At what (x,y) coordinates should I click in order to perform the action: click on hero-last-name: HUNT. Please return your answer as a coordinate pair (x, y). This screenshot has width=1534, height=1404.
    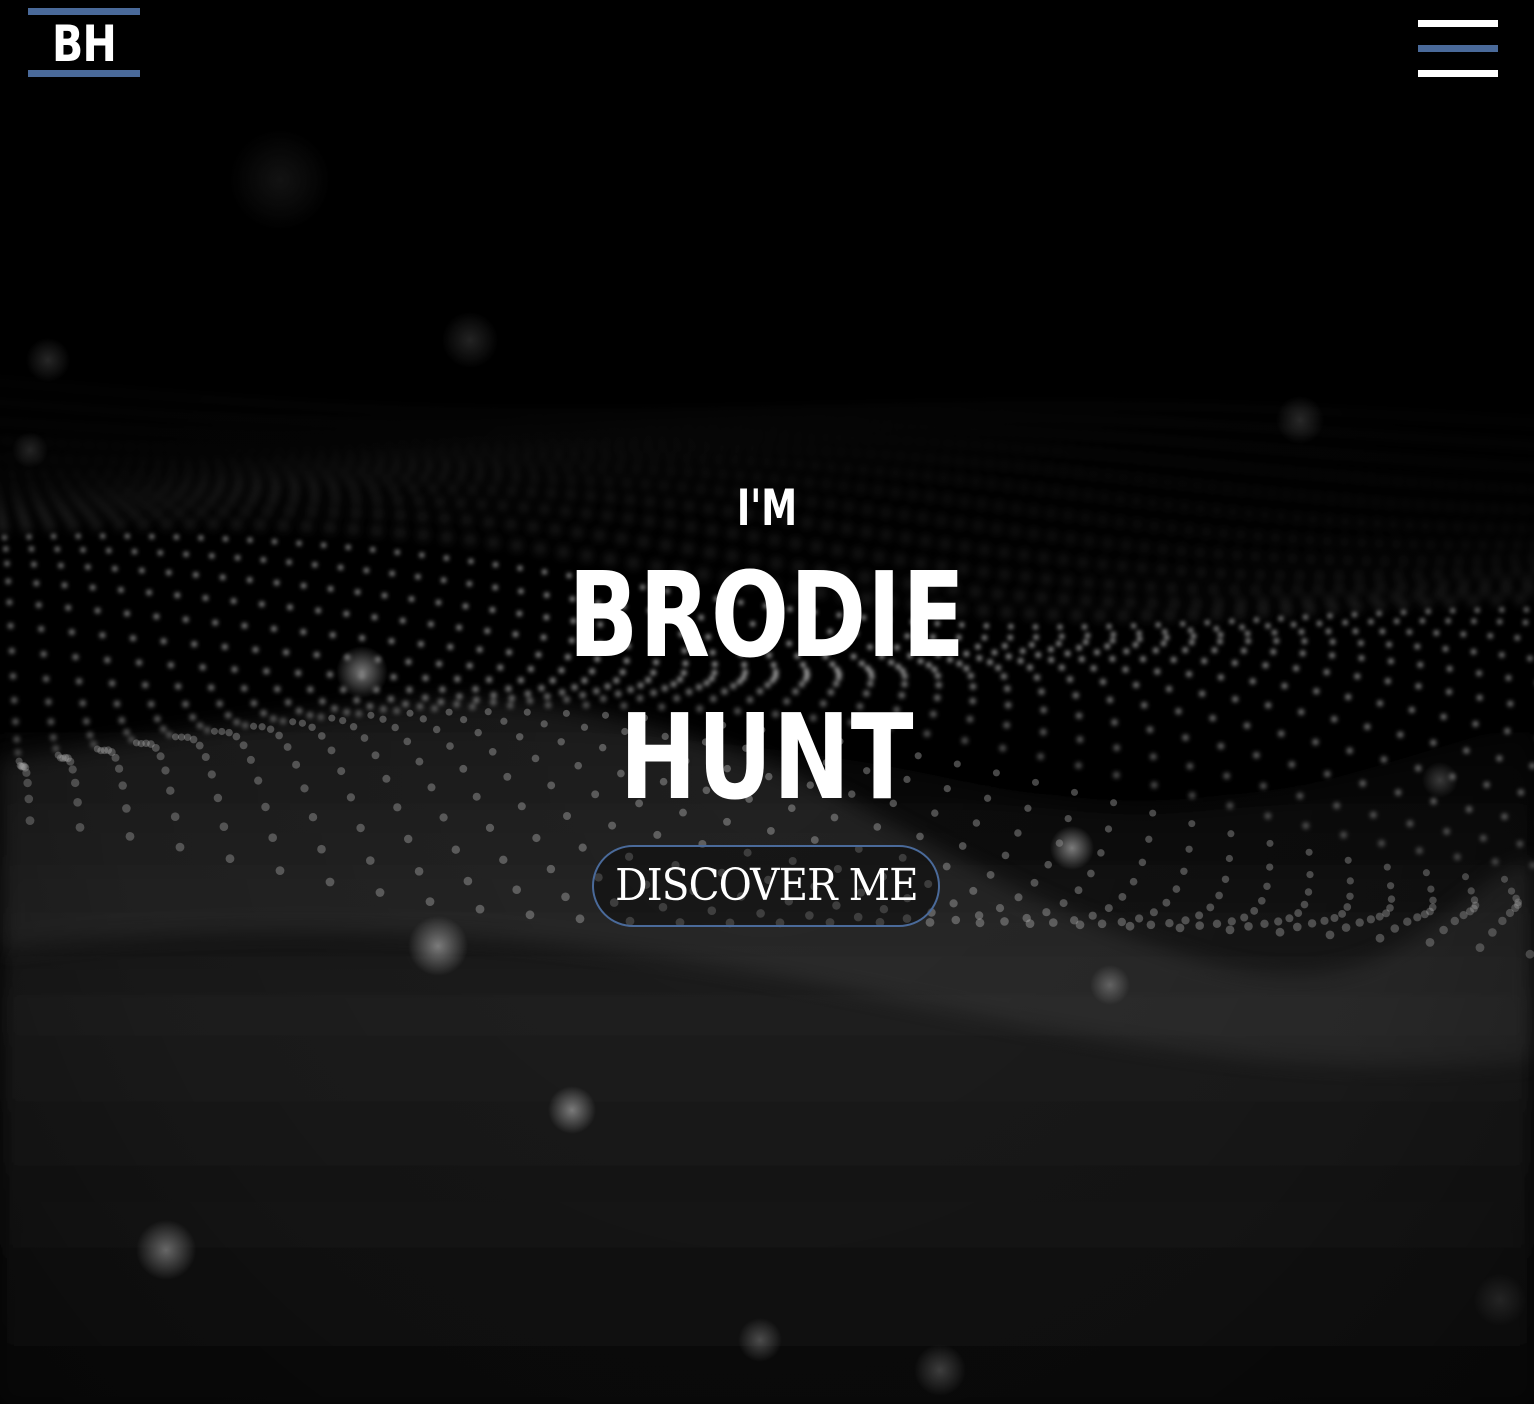
    Looking at the image, I should click on (767, 757).